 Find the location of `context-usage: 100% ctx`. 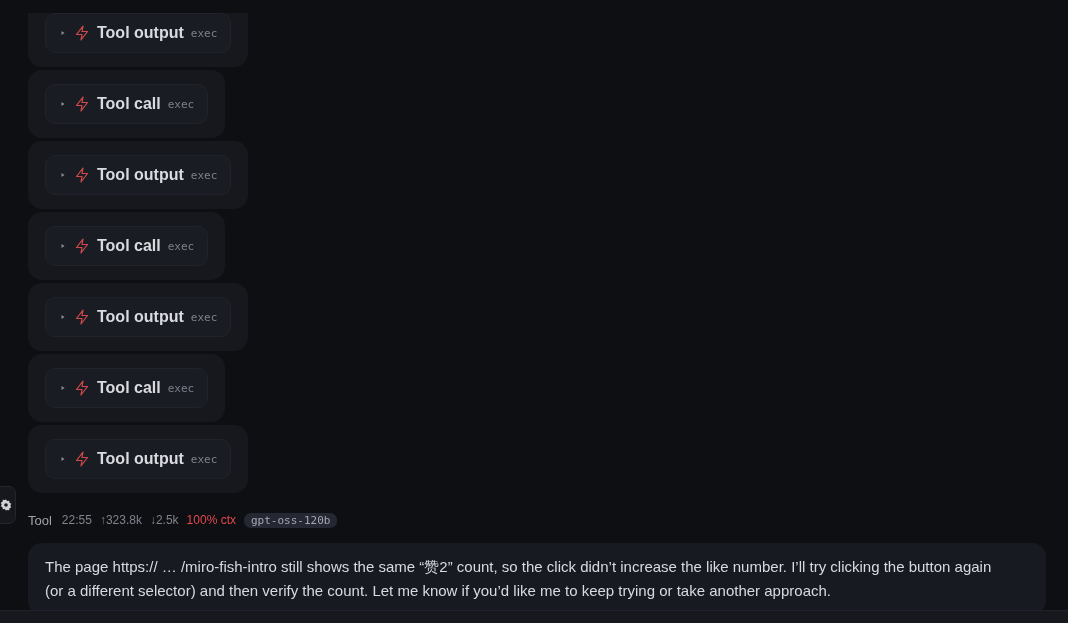

context-usage: 100% ctx is located at coordinates (211, 520).